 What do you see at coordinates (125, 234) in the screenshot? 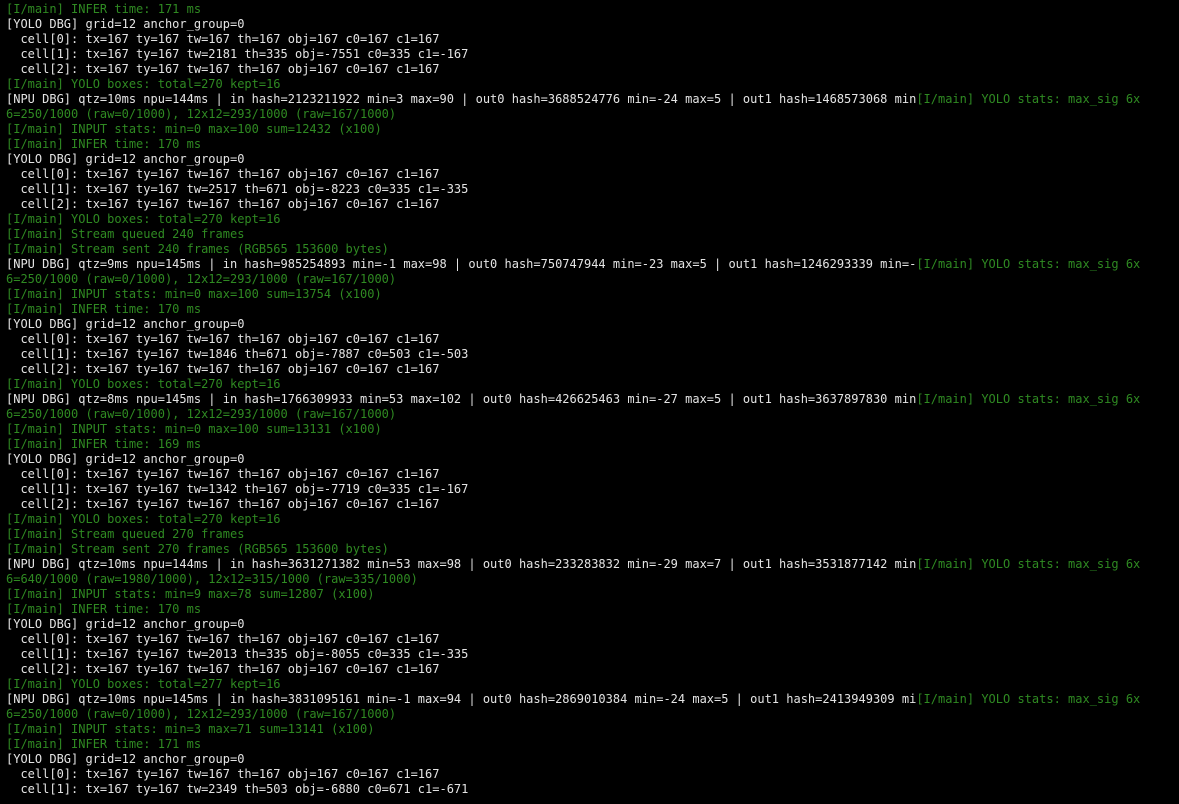
I see `log-info-text: [I/main] Stream queued 240 frames` at bounding box center [125, 234].